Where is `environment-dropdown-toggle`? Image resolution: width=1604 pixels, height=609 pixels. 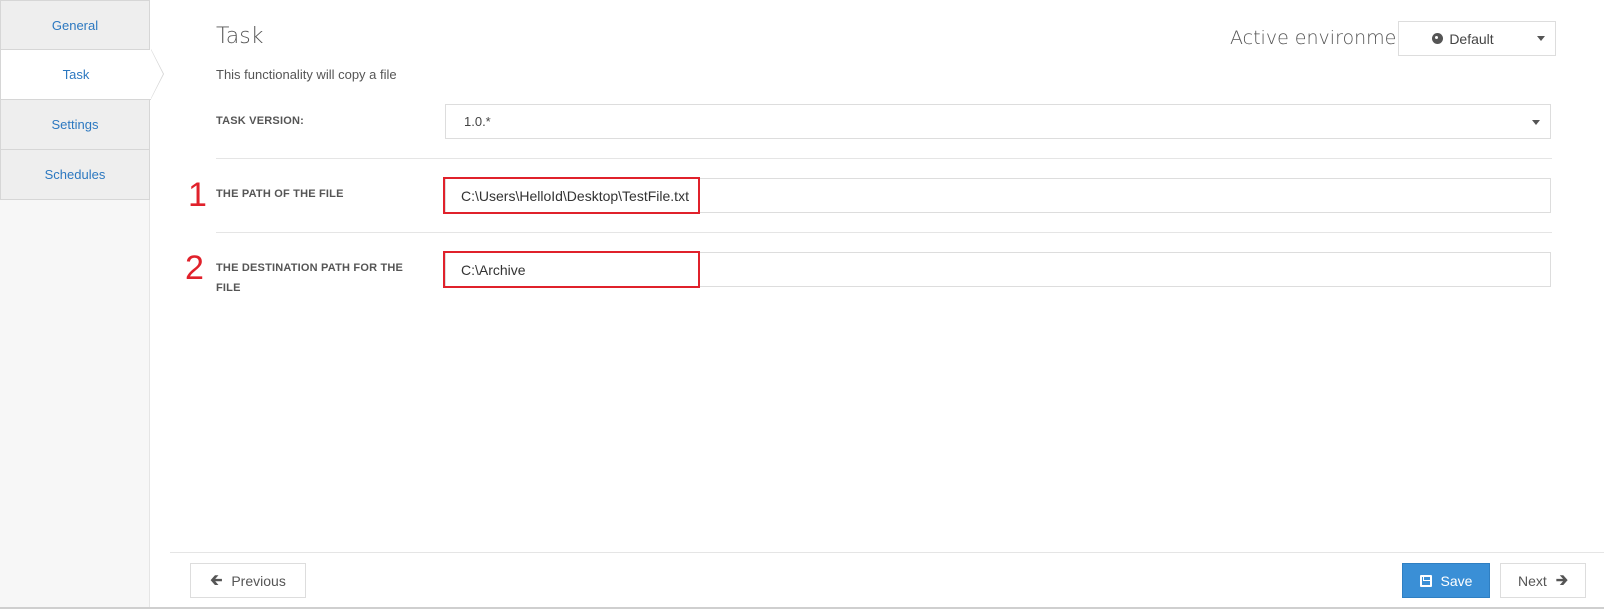
environment-dropdown-toggle is located at coordinates (1541, 38).